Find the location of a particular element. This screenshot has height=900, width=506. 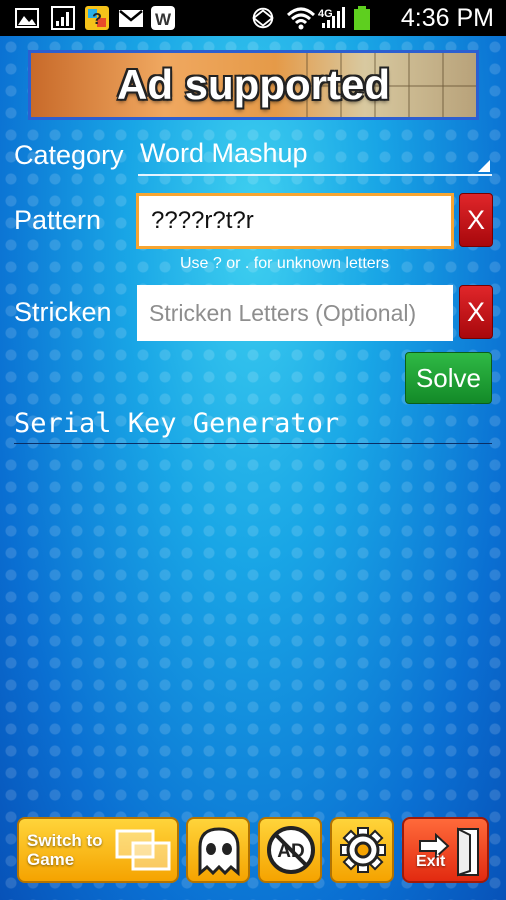

ghost-button is located at coordinates (218, 850).